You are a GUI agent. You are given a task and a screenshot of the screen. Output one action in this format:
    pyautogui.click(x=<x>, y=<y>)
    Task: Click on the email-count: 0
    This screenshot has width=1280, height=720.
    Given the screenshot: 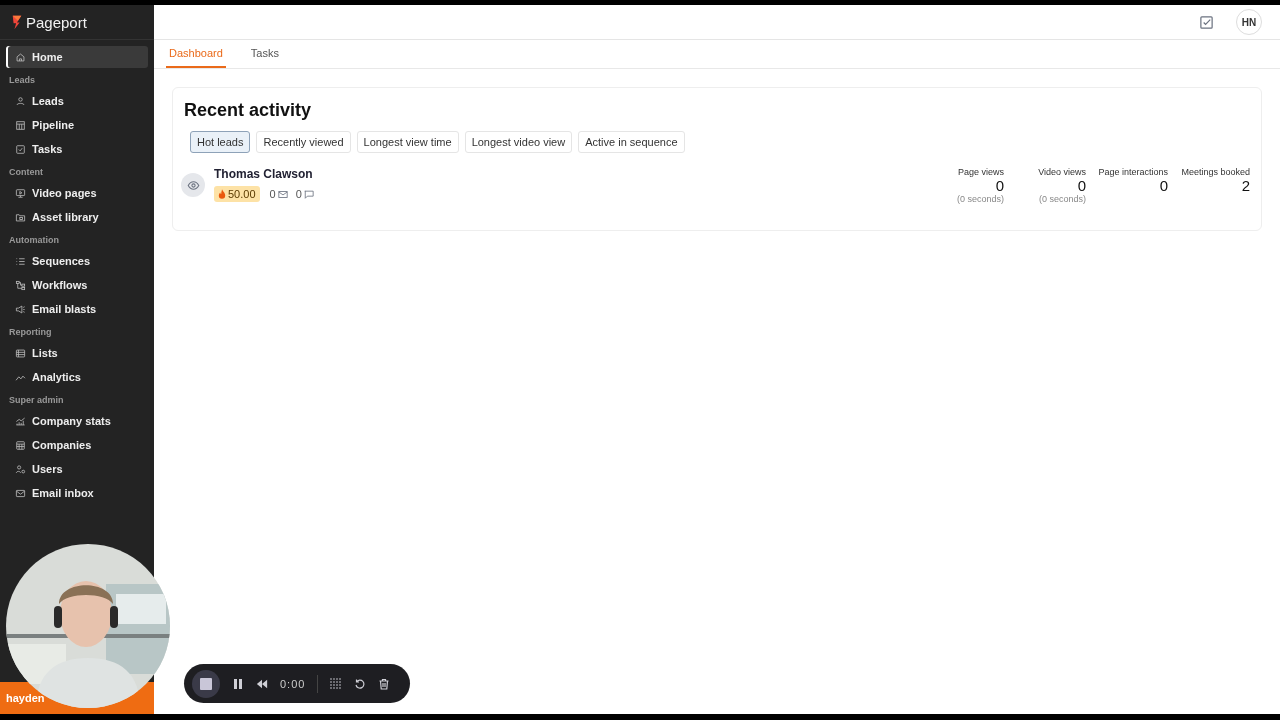 What is the action you would take?
    pyautogui.click(x=272, y=194)
    